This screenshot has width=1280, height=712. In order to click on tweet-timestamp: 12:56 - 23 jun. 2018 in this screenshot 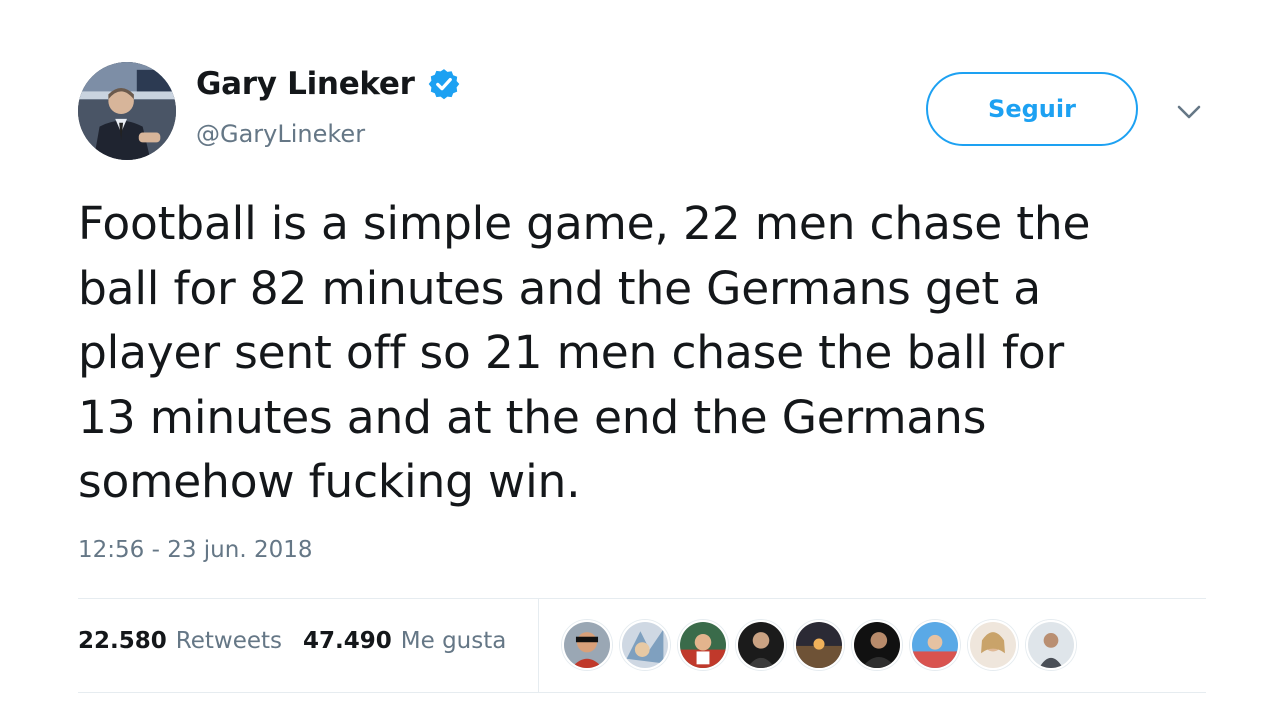, I will do `click(195, 550)`.